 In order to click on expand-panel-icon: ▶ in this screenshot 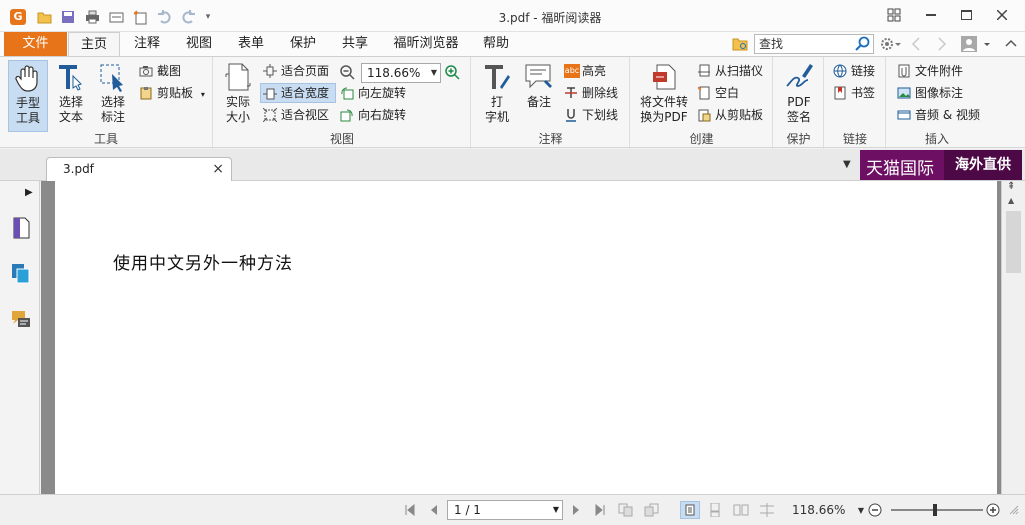, I will do `click(29, 192)`.